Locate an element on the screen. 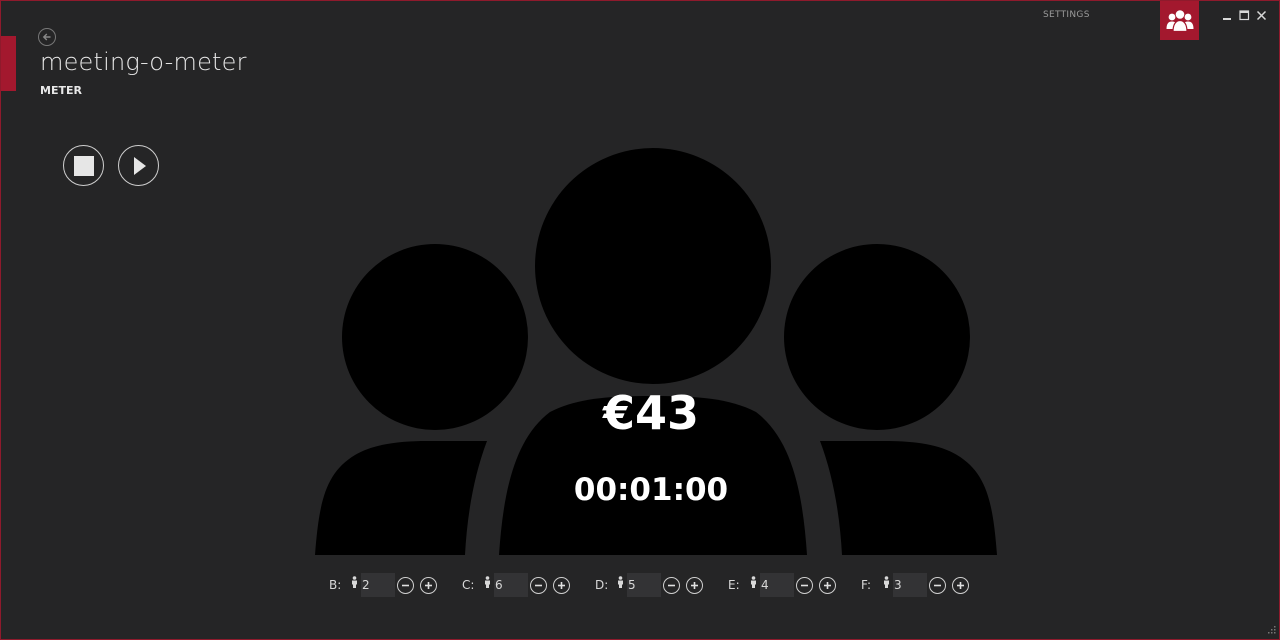  group-label: E: is located at coordinates (734, 585).